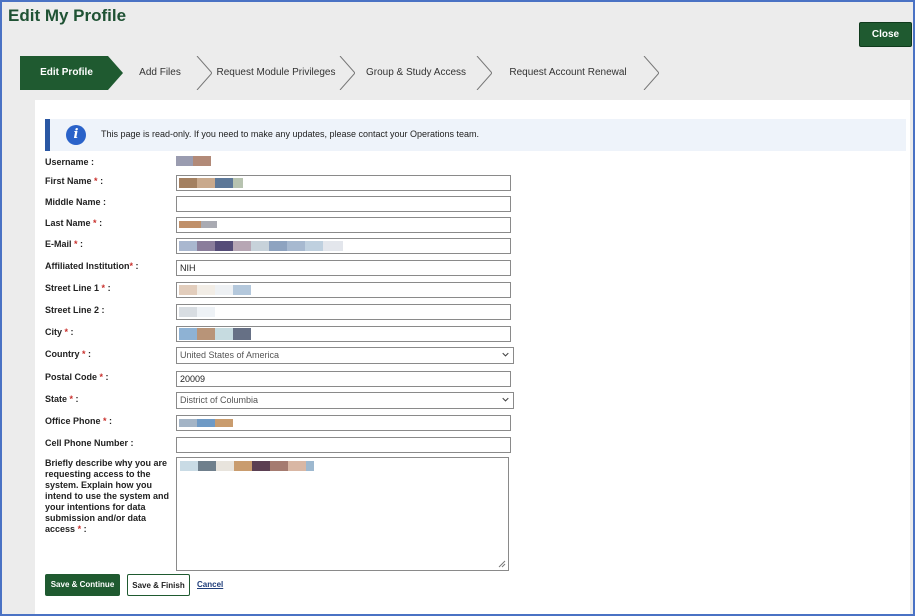  Describe the element at coordinates (343, 204) in the screenshot. I see `middle-name-field` at that location.